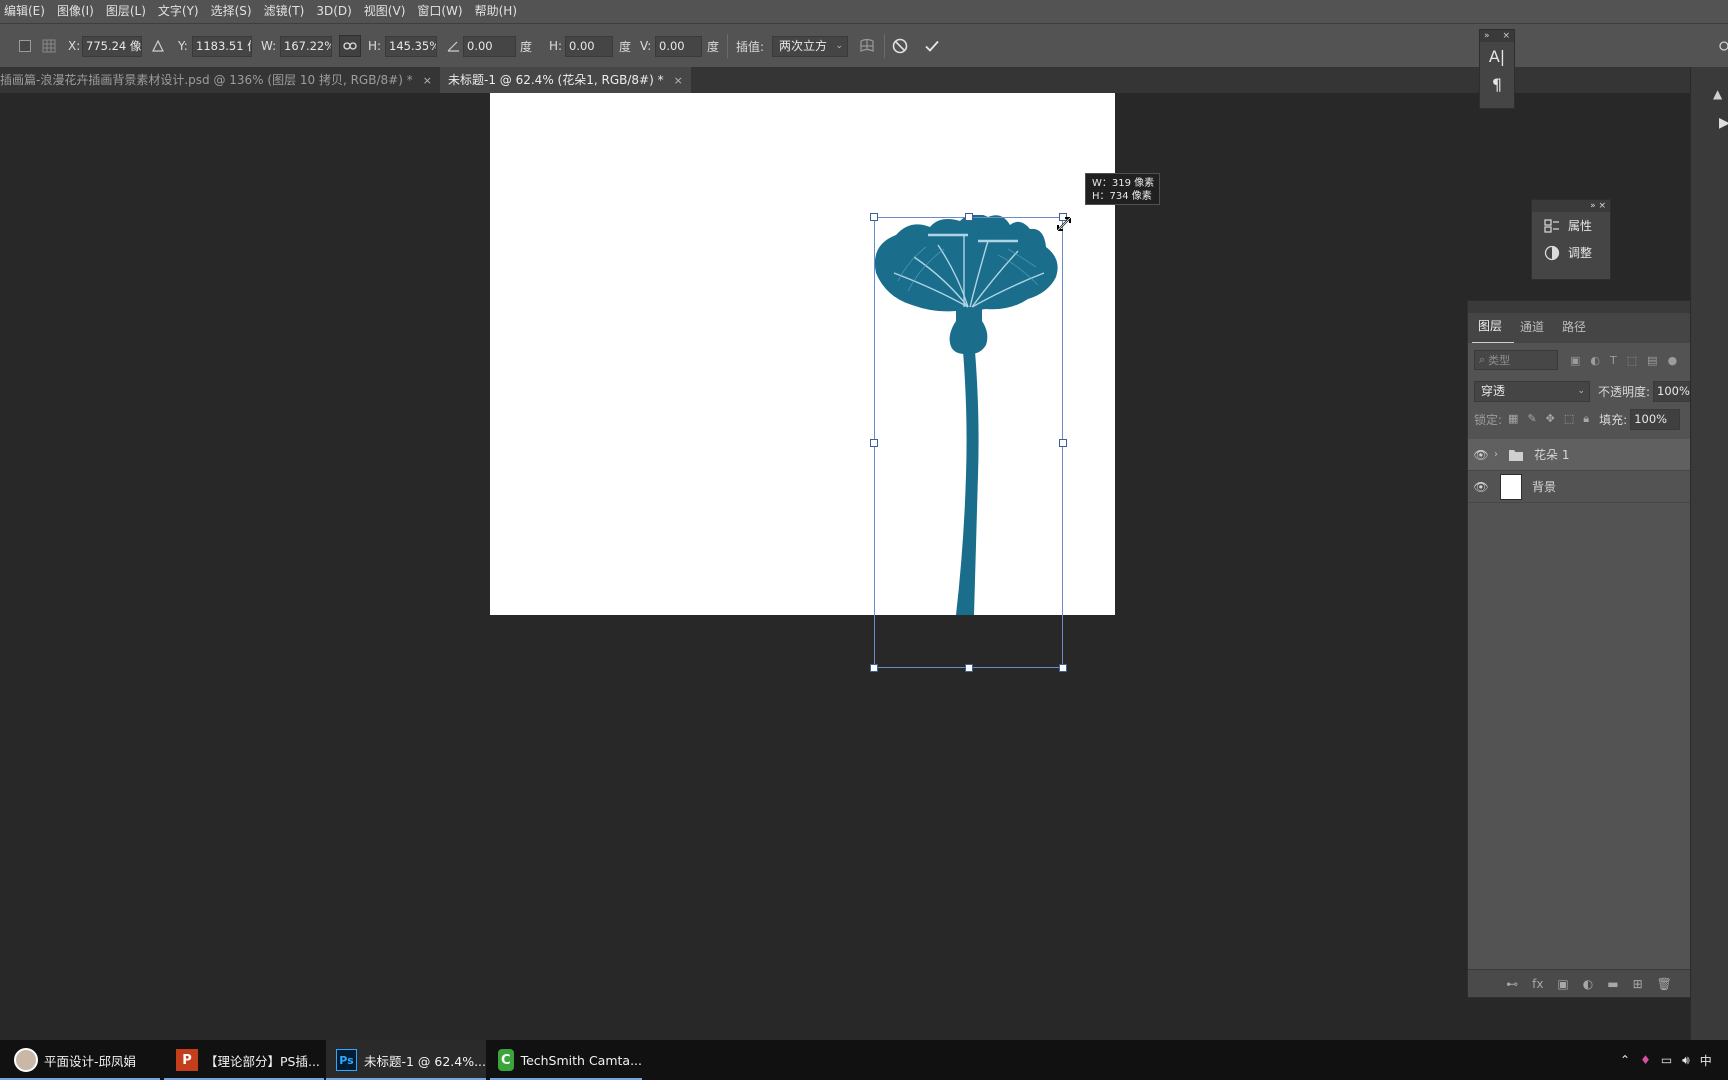 This screenshot has width=1728, height=1080. Describe the element at coordinates (222, 46) in the screenshot. I see `y-field: 1183.51 像` at that location.